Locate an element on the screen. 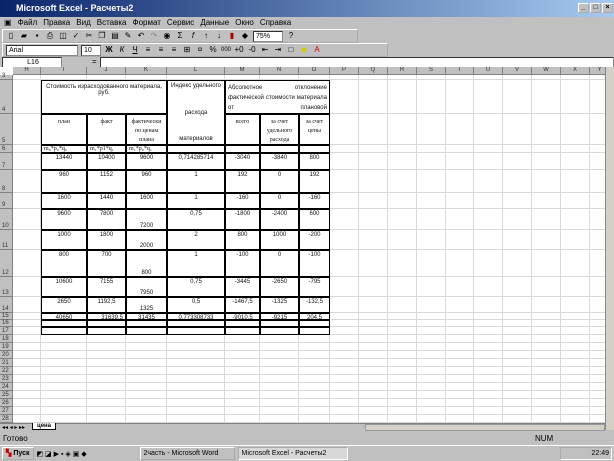 The width and height of the screenshot is (614, 461). thousands-button: 000 is located at coordinates (226, 50).